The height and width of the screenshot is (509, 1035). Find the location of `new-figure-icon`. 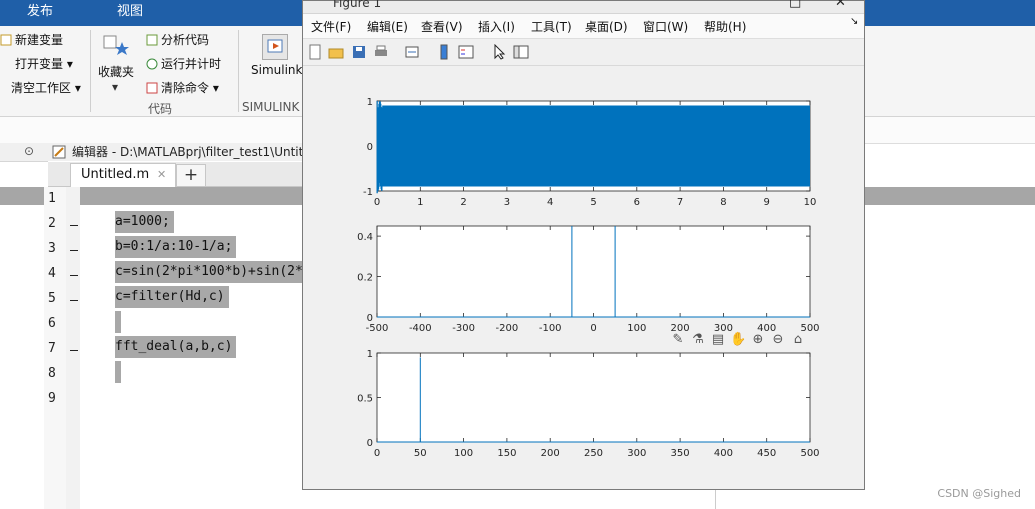

new-figure-icon is located at coordinates (315, 52).